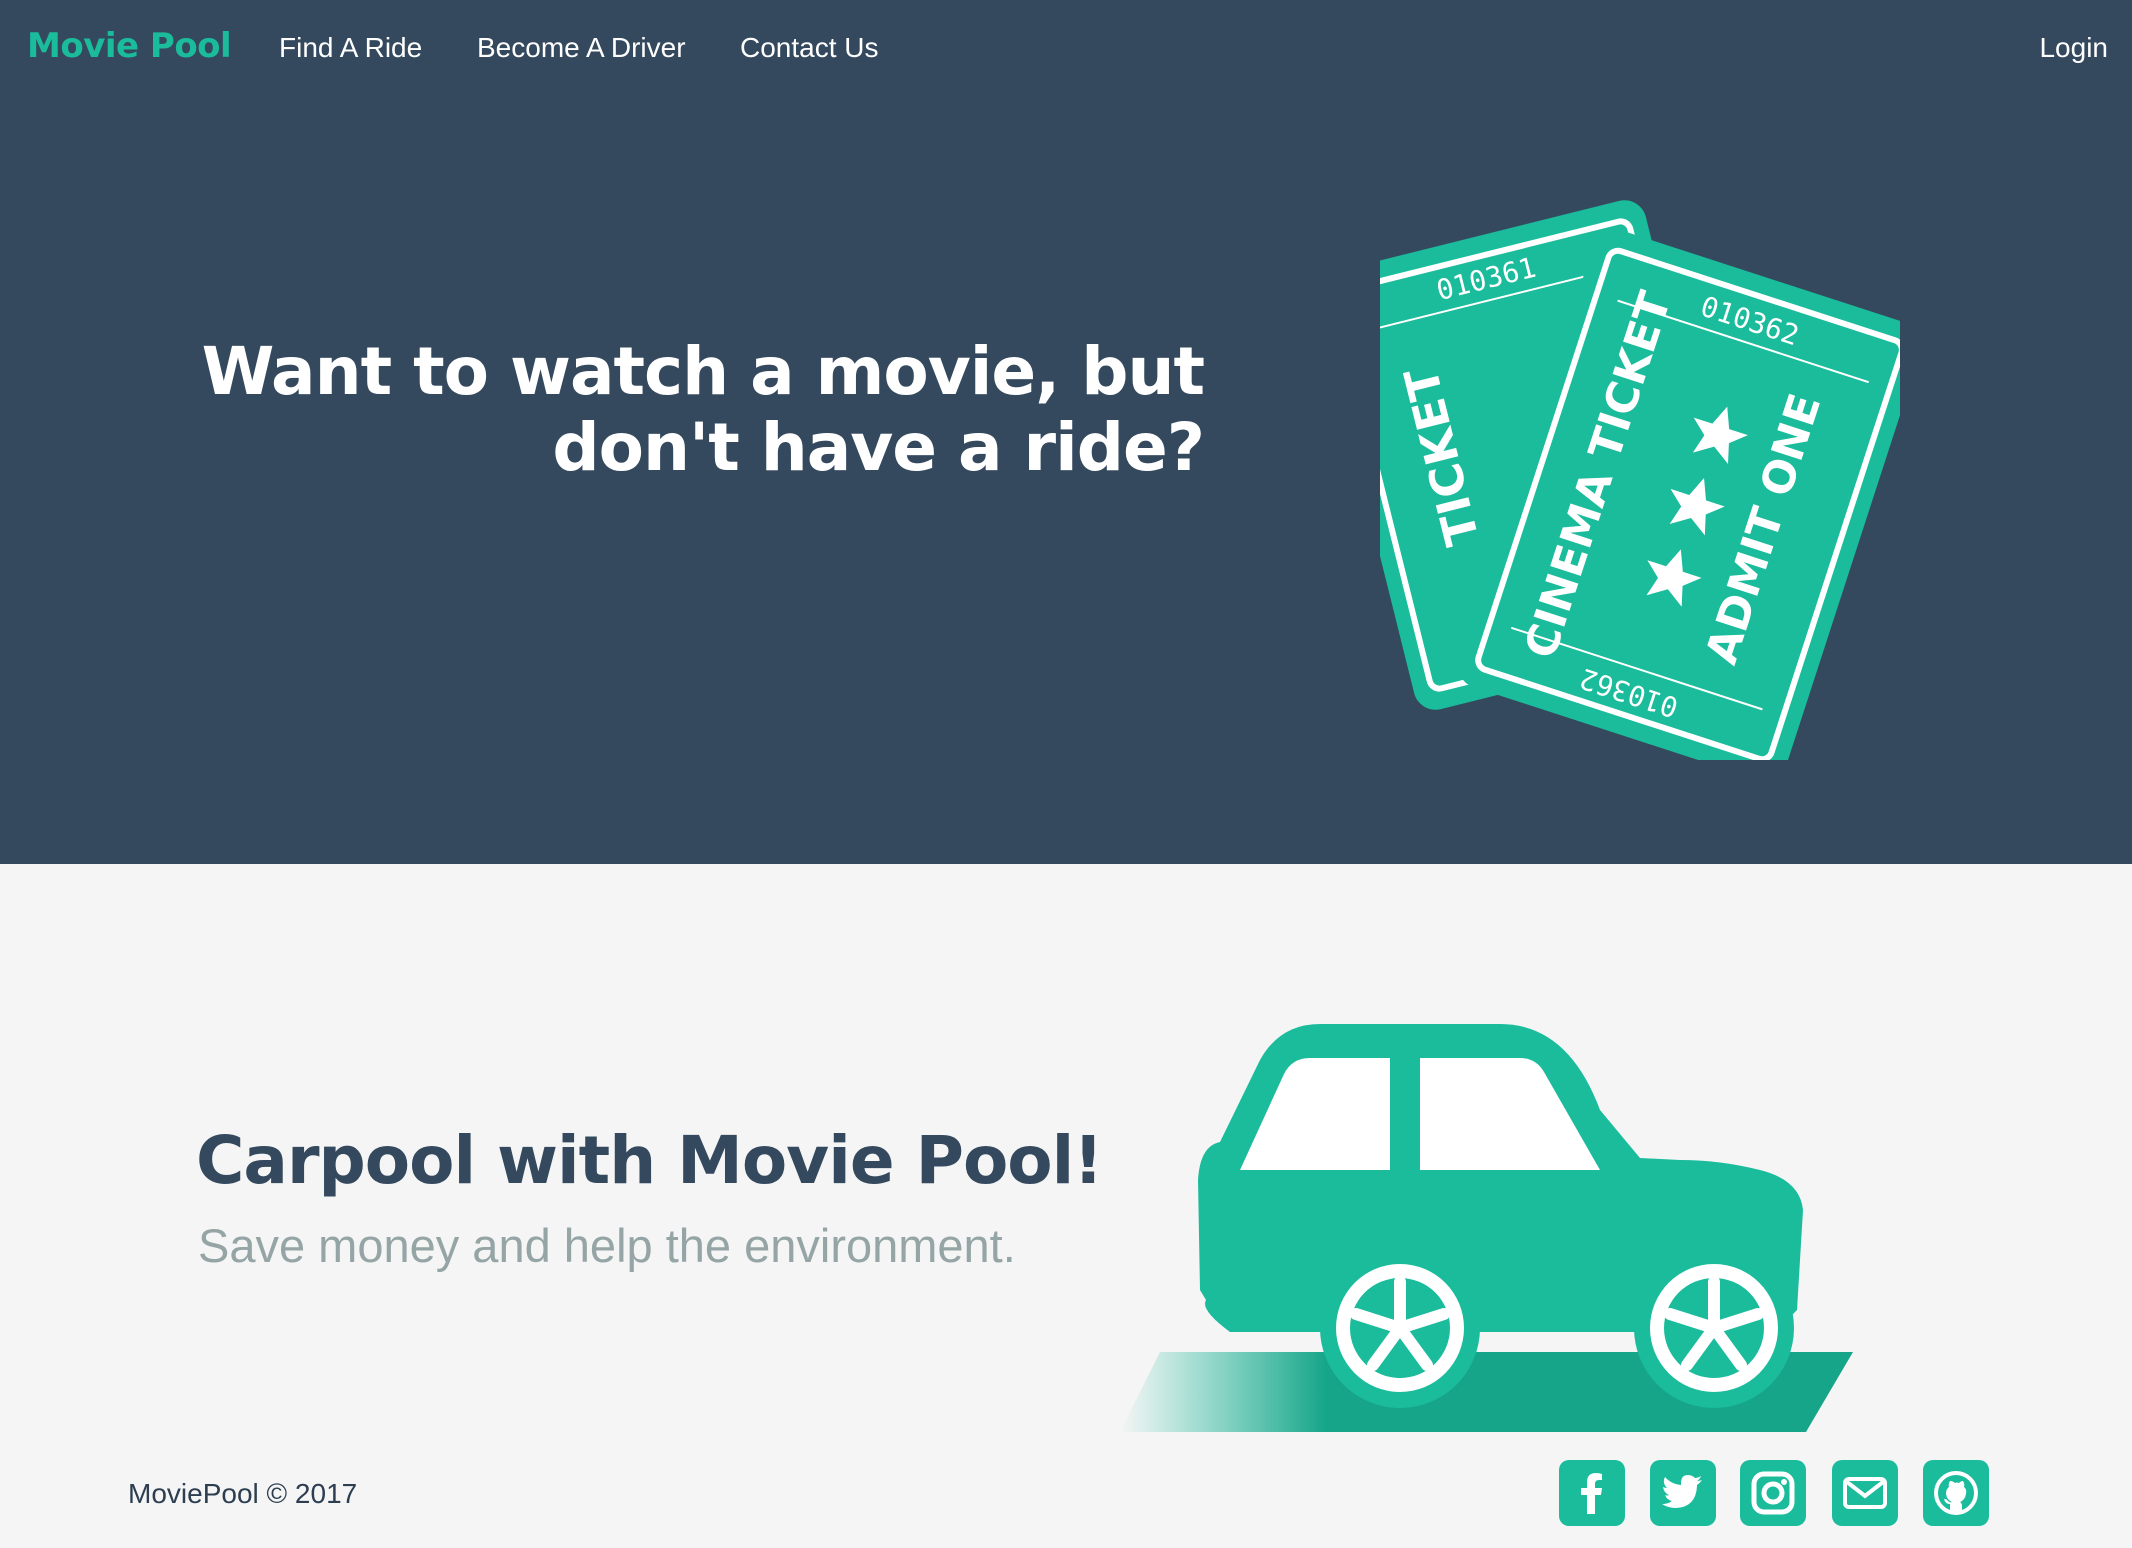  Describe the element at coordinates (129, 46) in the screenshot. I see `brand-logo: Movie Pool` at that location.